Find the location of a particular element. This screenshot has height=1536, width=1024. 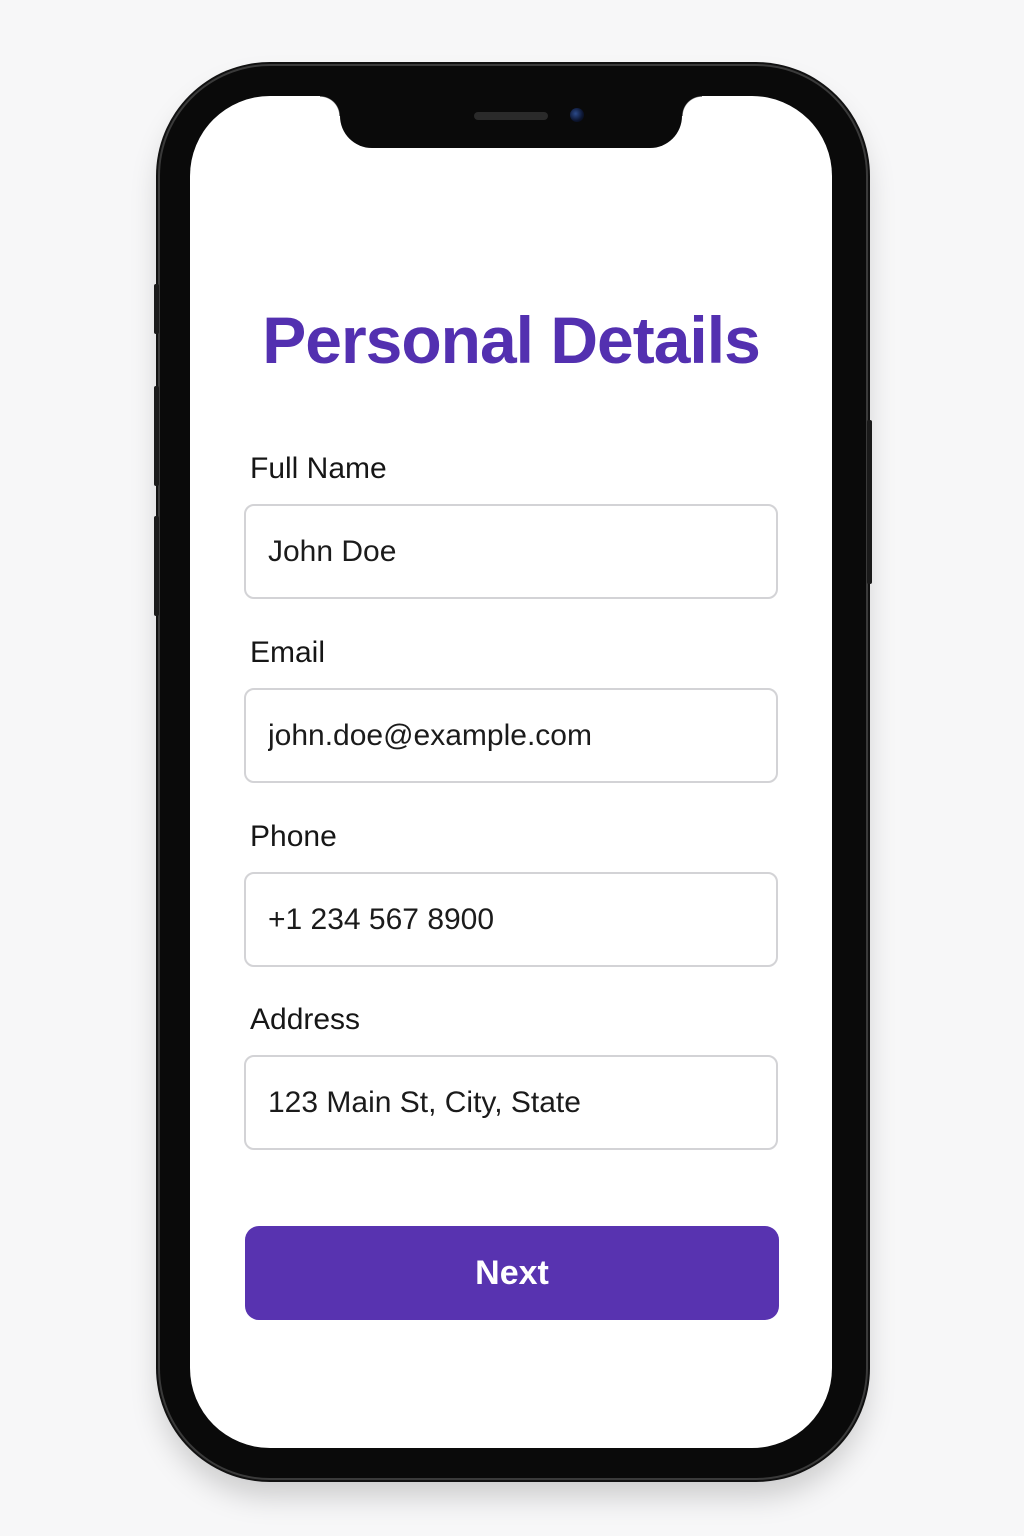

volume-up-button is located at coordinates (156, 436).